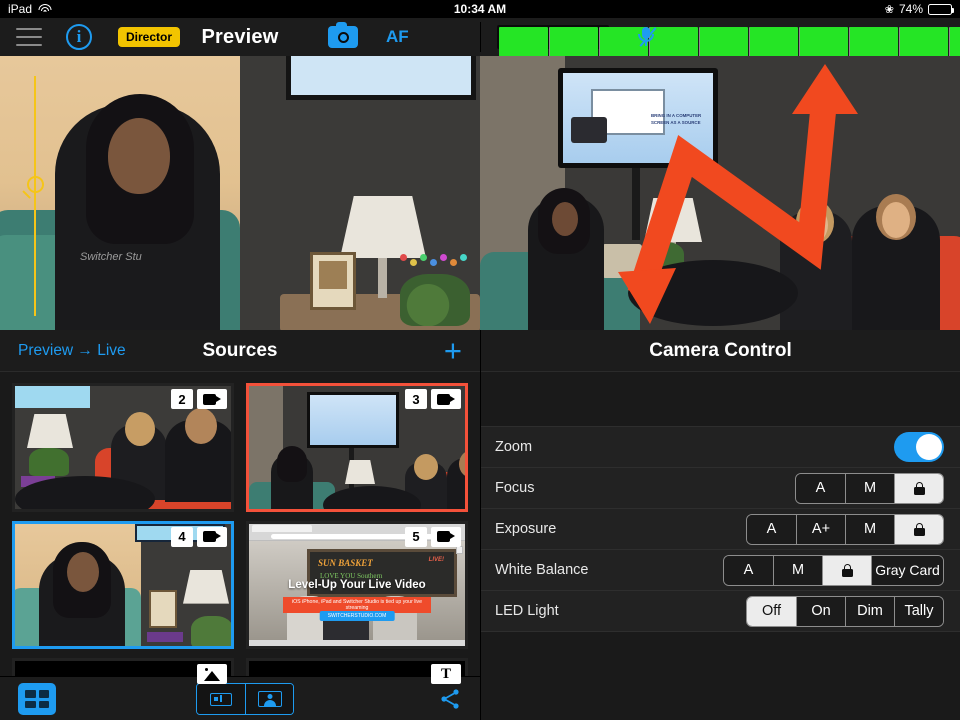 The image size is (960, 720). What do you see at coordinates (771, 529) in the screenshot?
I see `exposure-option-auto: A` at bounding box center [771, 529].